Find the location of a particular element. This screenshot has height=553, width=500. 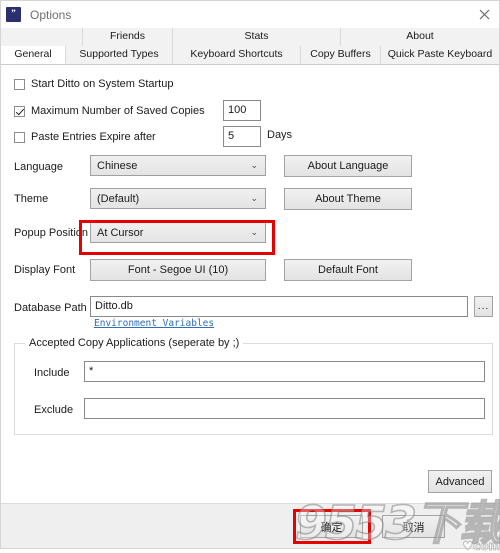

tab-stats: Stats is located at coordinates (257, 37).